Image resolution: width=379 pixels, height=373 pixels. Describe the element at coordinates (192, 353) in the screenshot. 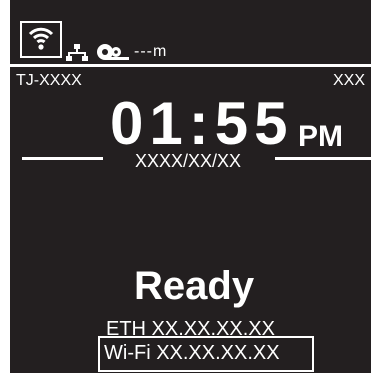

I see `wifi-address: Wi-Fi XX.XX.XX.XX` at that location.